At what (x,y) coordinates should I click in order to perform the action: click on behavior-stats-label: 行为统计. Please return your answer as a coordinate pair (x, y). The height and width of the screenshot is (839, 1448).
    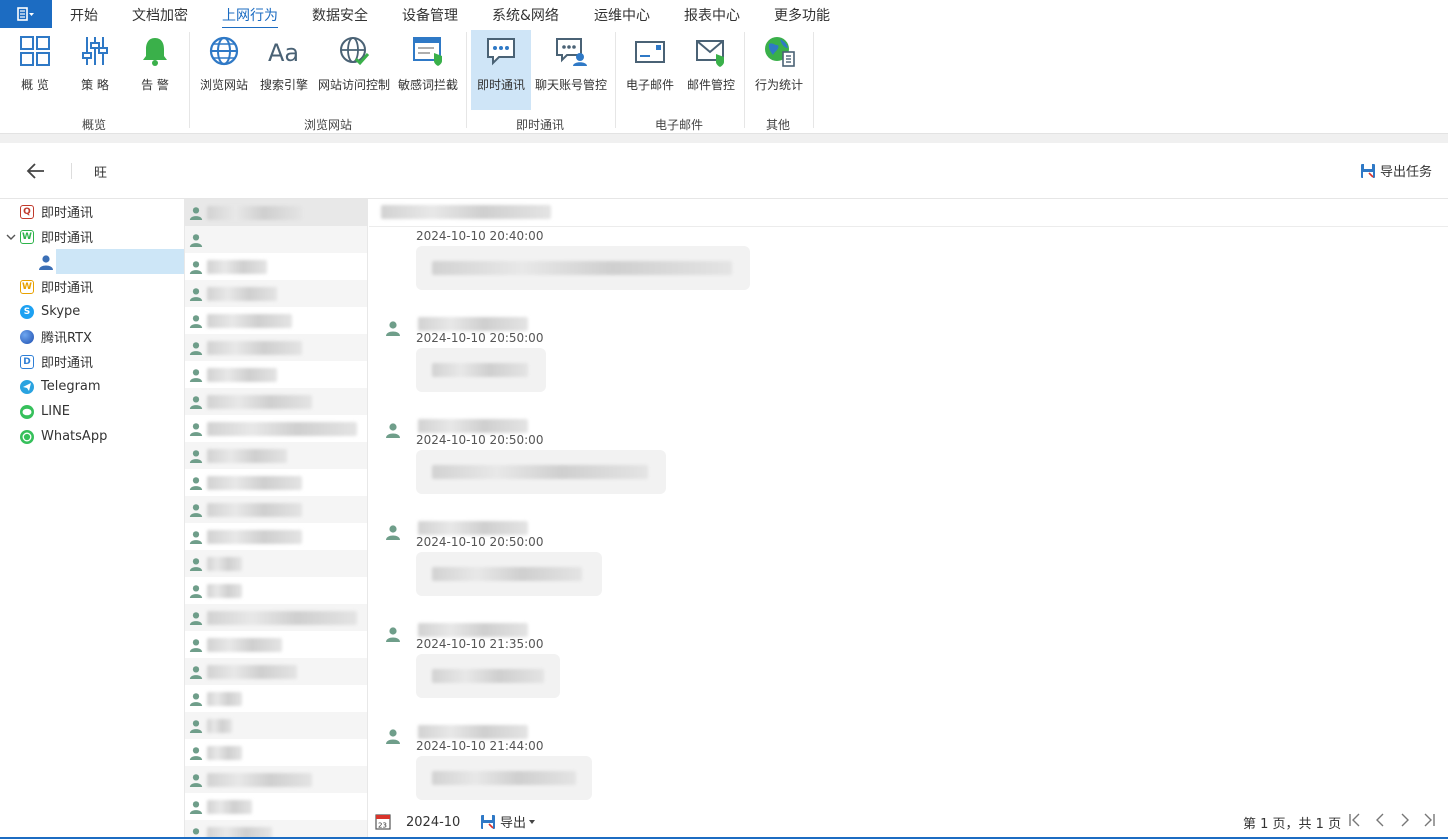
    Looking at the image, I should click on (778, 85).